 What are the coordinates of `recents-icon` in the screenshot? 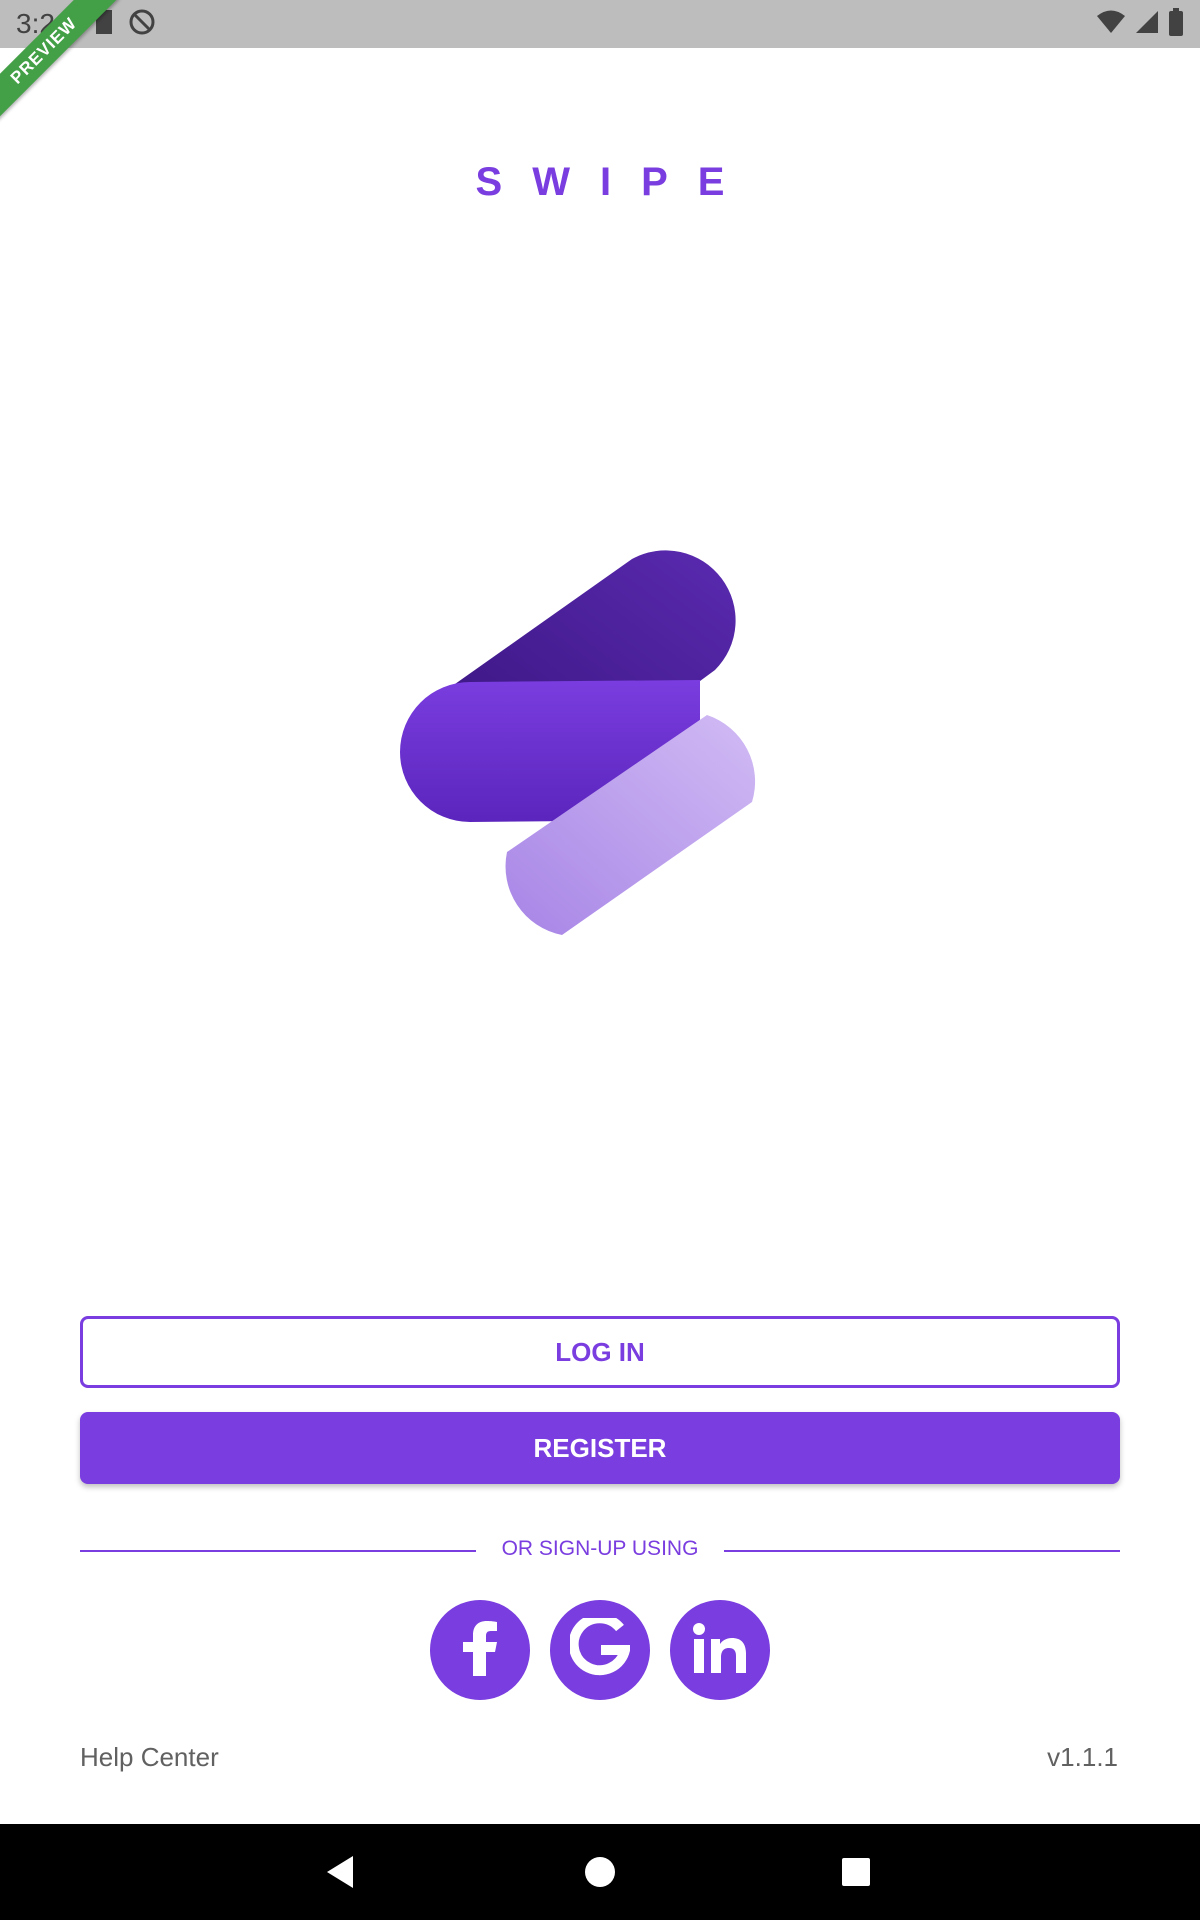 It's located at (856, 1872).